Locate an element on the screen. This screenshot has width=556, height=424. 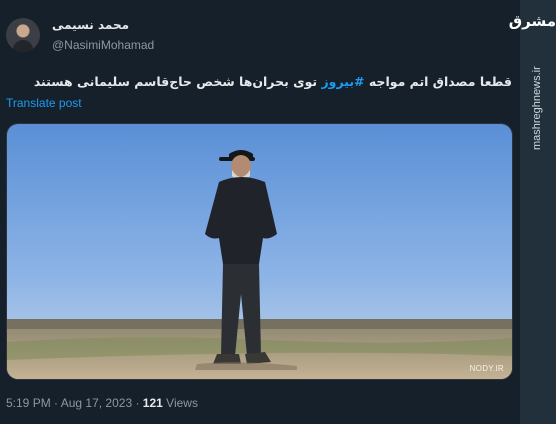
photo-watermark: NODY.IR is located at coordinates (486, 368).